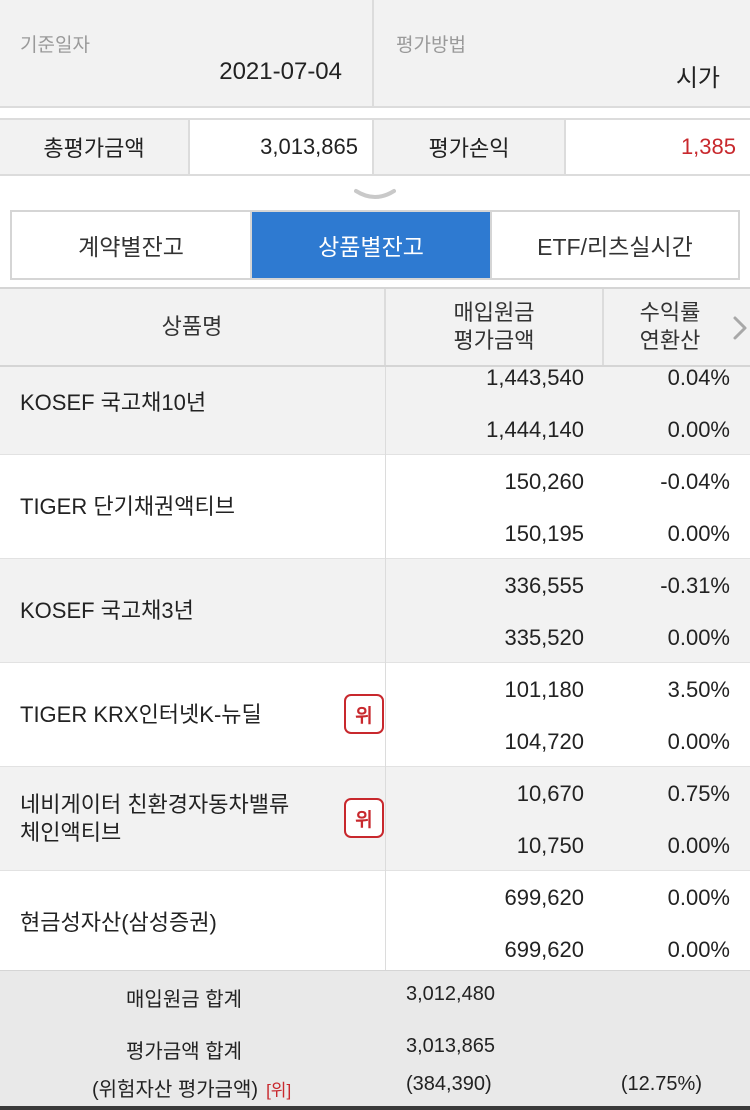 The image size is (750, 1110). Describe the element at coordinates (494, 340) in the screenshot. I see `header-eval-label: 평가금액` at that location.